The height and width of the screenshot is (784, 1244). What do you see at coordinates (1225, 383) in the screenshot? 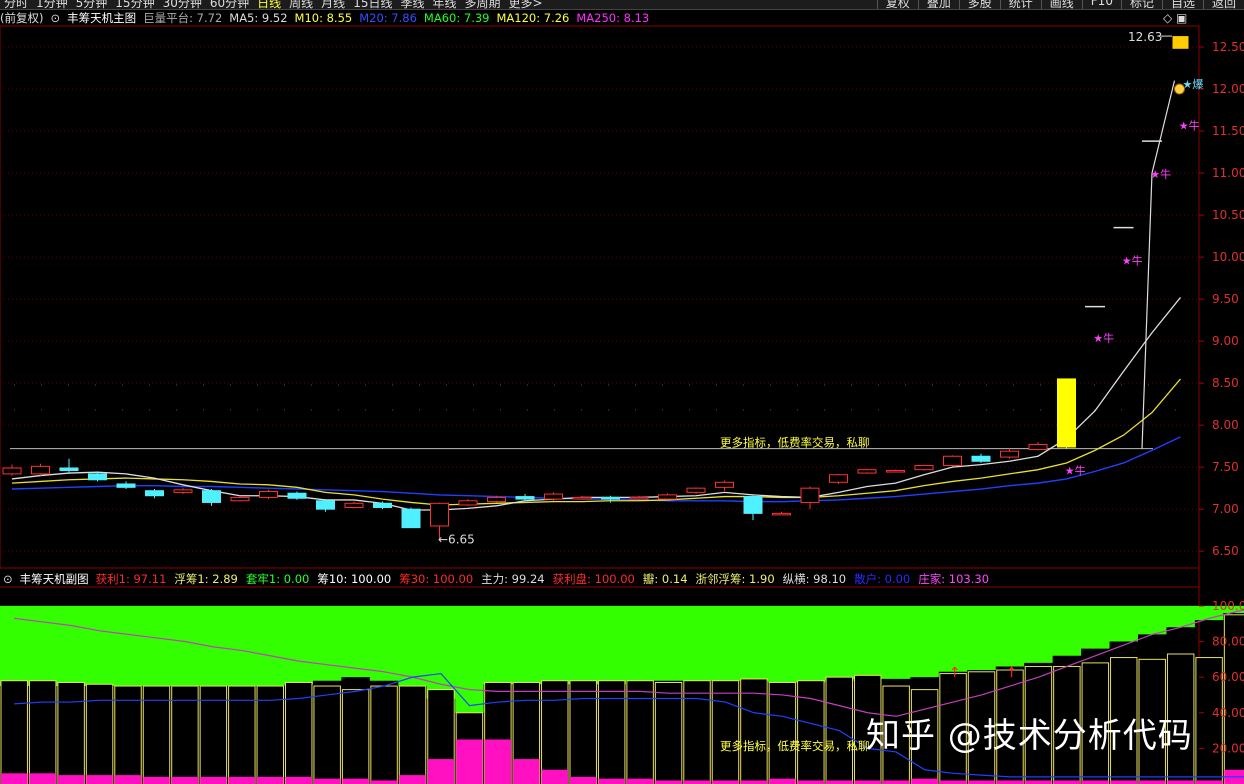
I see `y-tick-label: 8.50` at bounding box center [1225, 383].